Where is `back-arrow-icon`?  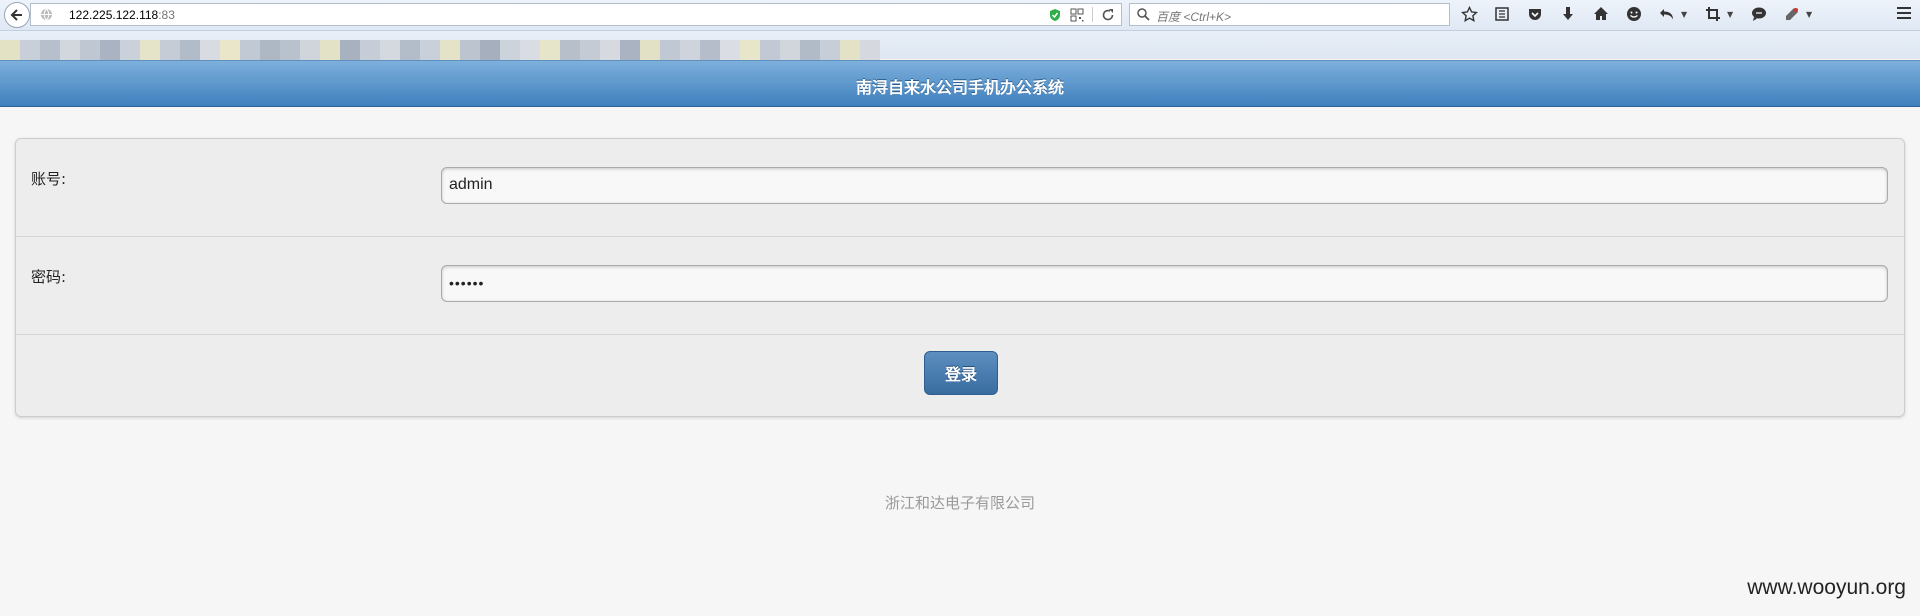 back-arrow-icon is located at coordinates (16, 15).